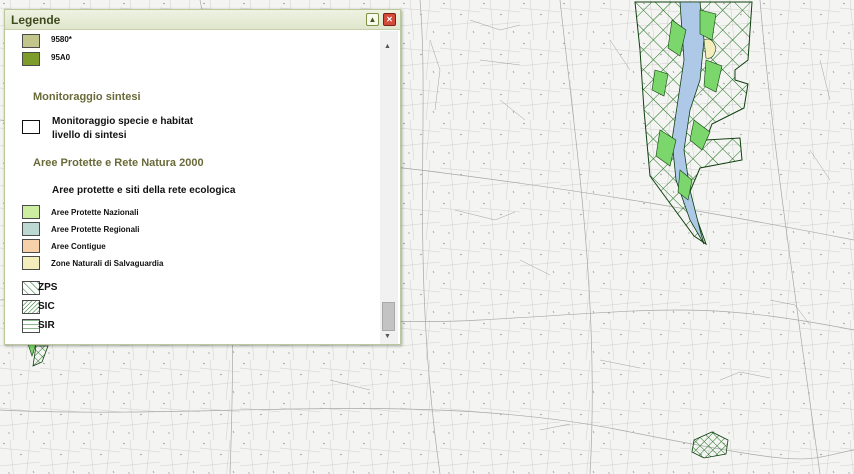  What do you see at coordinates (107, 263) in the screenshot?
I see `natural-zones-label: Zone Naturali di Salvaguardia` at bounding box center [107, 263].